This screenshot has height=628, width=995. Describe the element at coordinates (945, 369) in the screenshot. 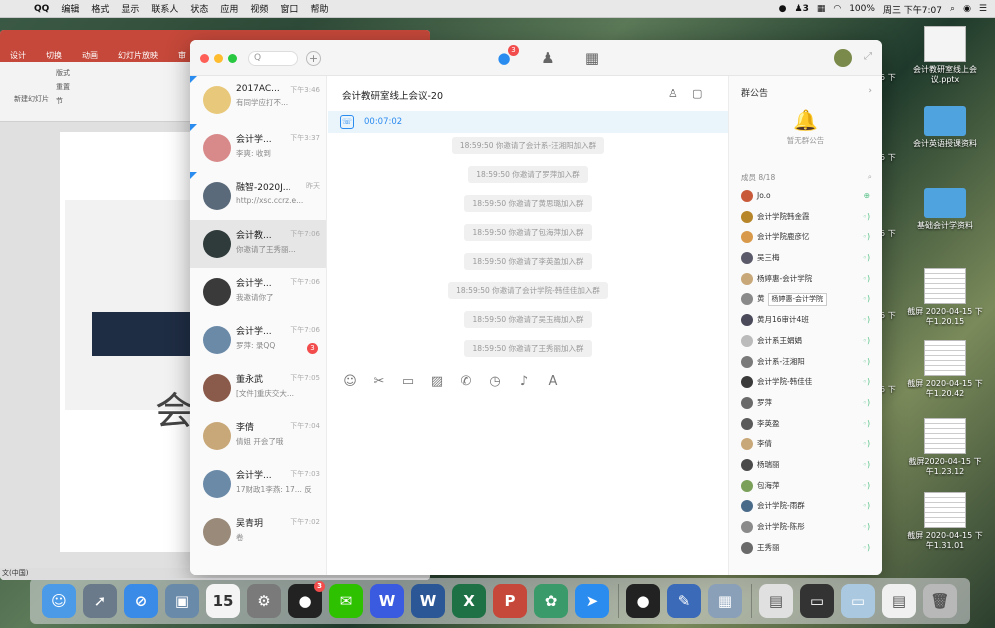

I see `desktop-file: 截屏 2020-04-15 下午1.20.42` at that location.